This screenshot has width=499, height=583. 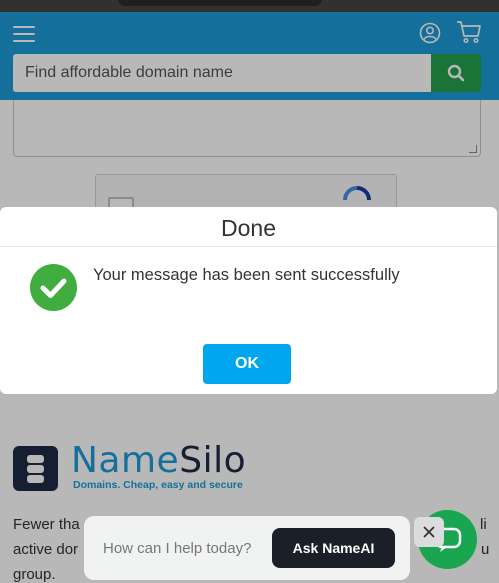 I want to click on ok-button: OK, so click(x=247, y=364).